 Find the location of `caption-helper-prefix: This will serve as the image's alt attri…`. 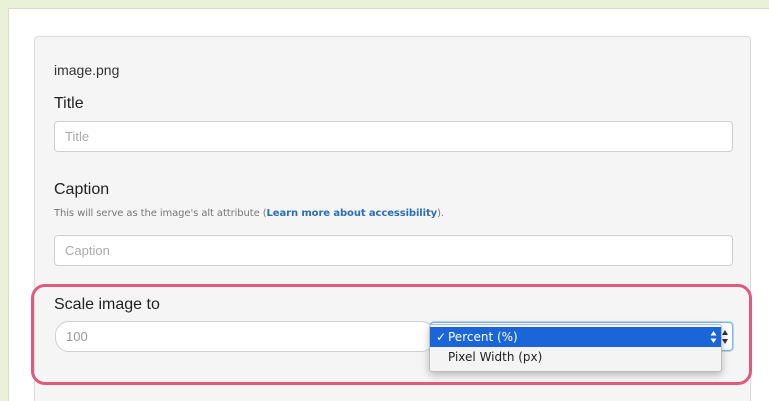

caption-helper-prefix: This will serve as the image's alt attri… is located at coordinates (160, 213).